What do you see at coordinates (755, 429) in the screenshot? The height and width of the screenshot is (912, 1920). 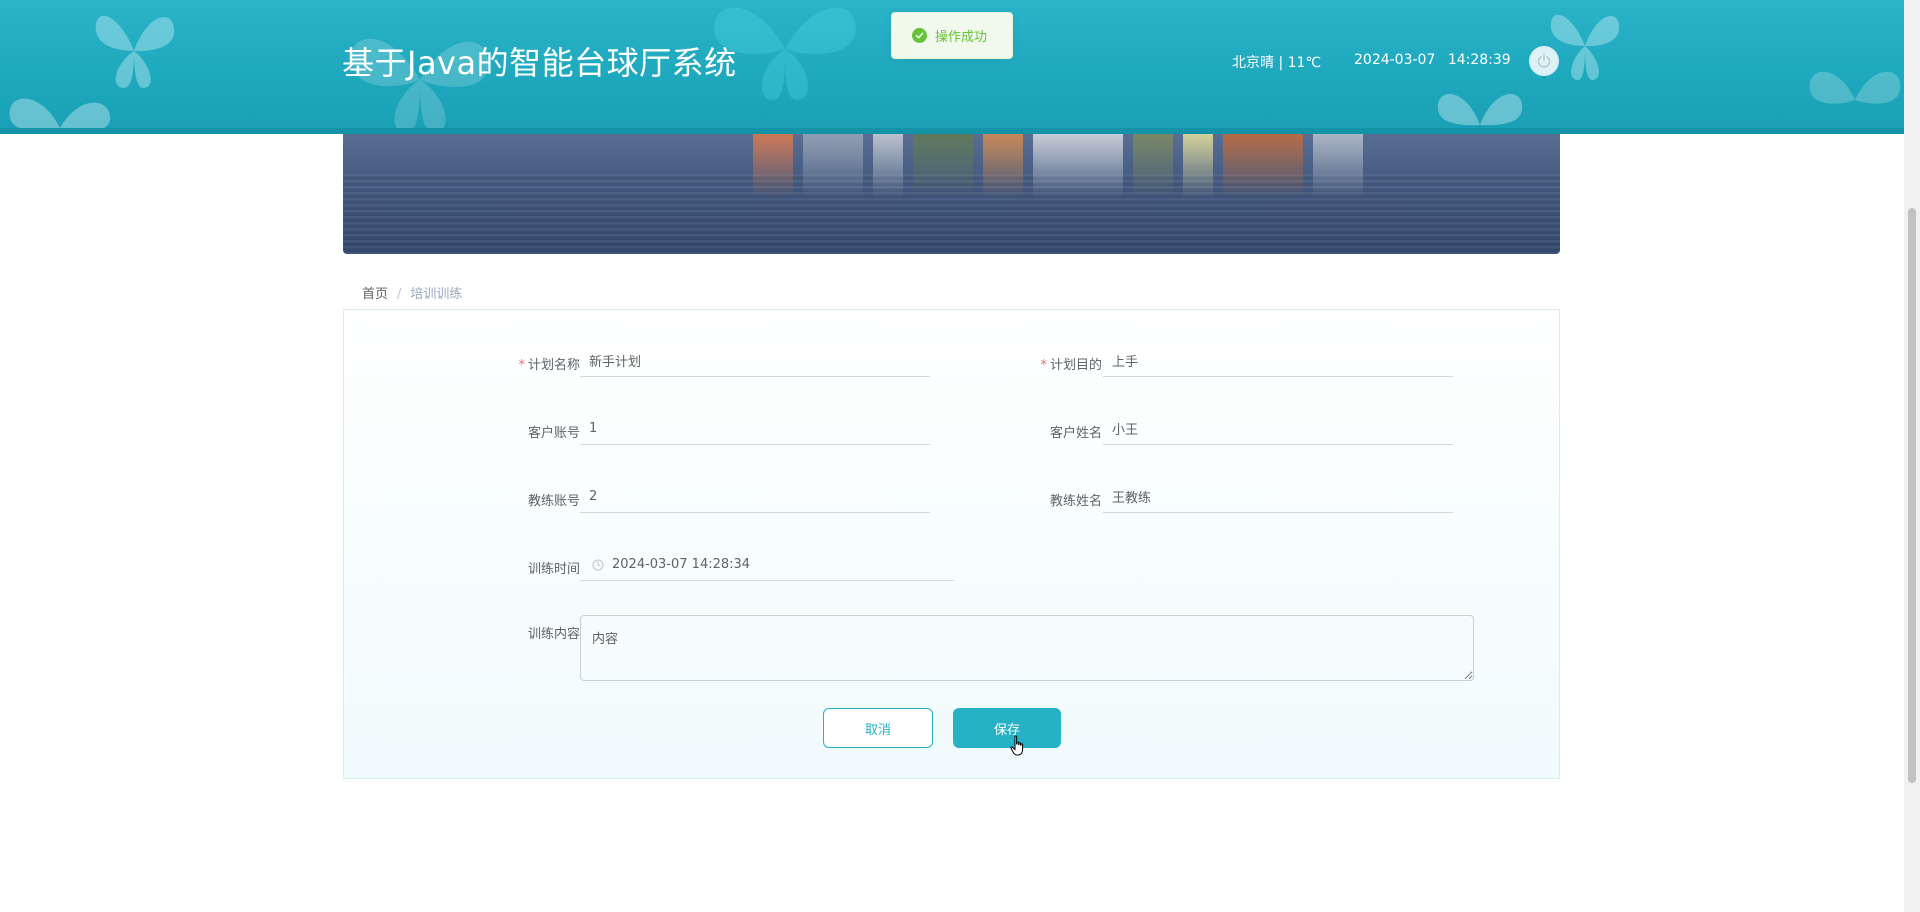 I see `customer-account-input` at bounding box center [755, 429].